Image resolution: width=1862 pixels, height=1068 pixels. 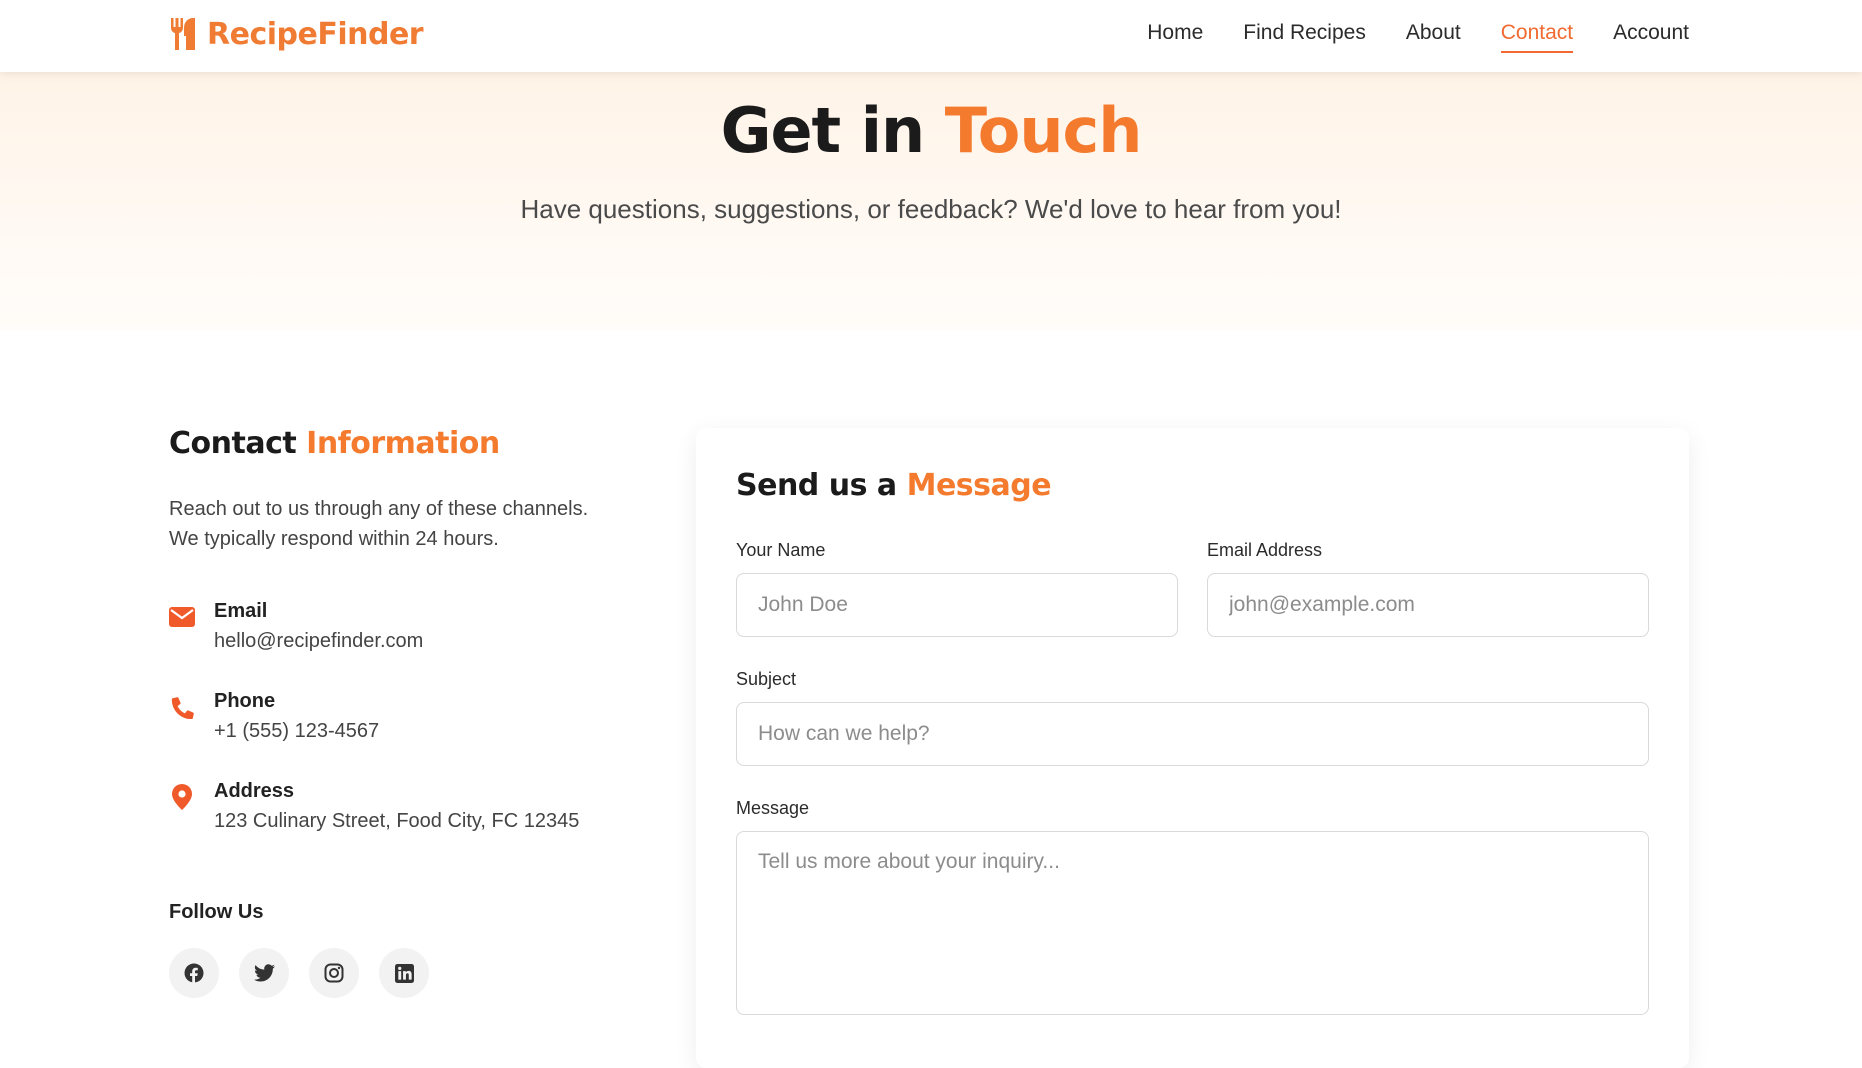 What do you see at coordinates (334, 539) in the screenshot?
I see `contact-info-intro-line2: We typically respond within 24 hours.` at bounding box center [334, 539].